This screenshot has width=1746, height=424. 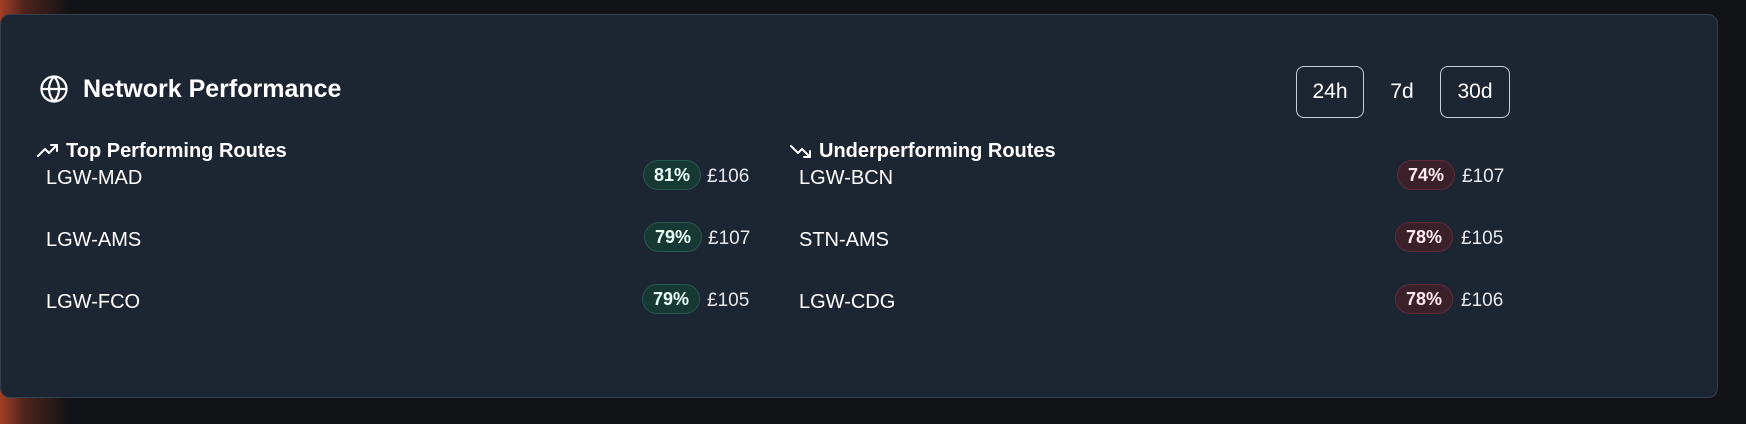 I want to click on route-name: LGW-MAD, so click(x=94, y=178).